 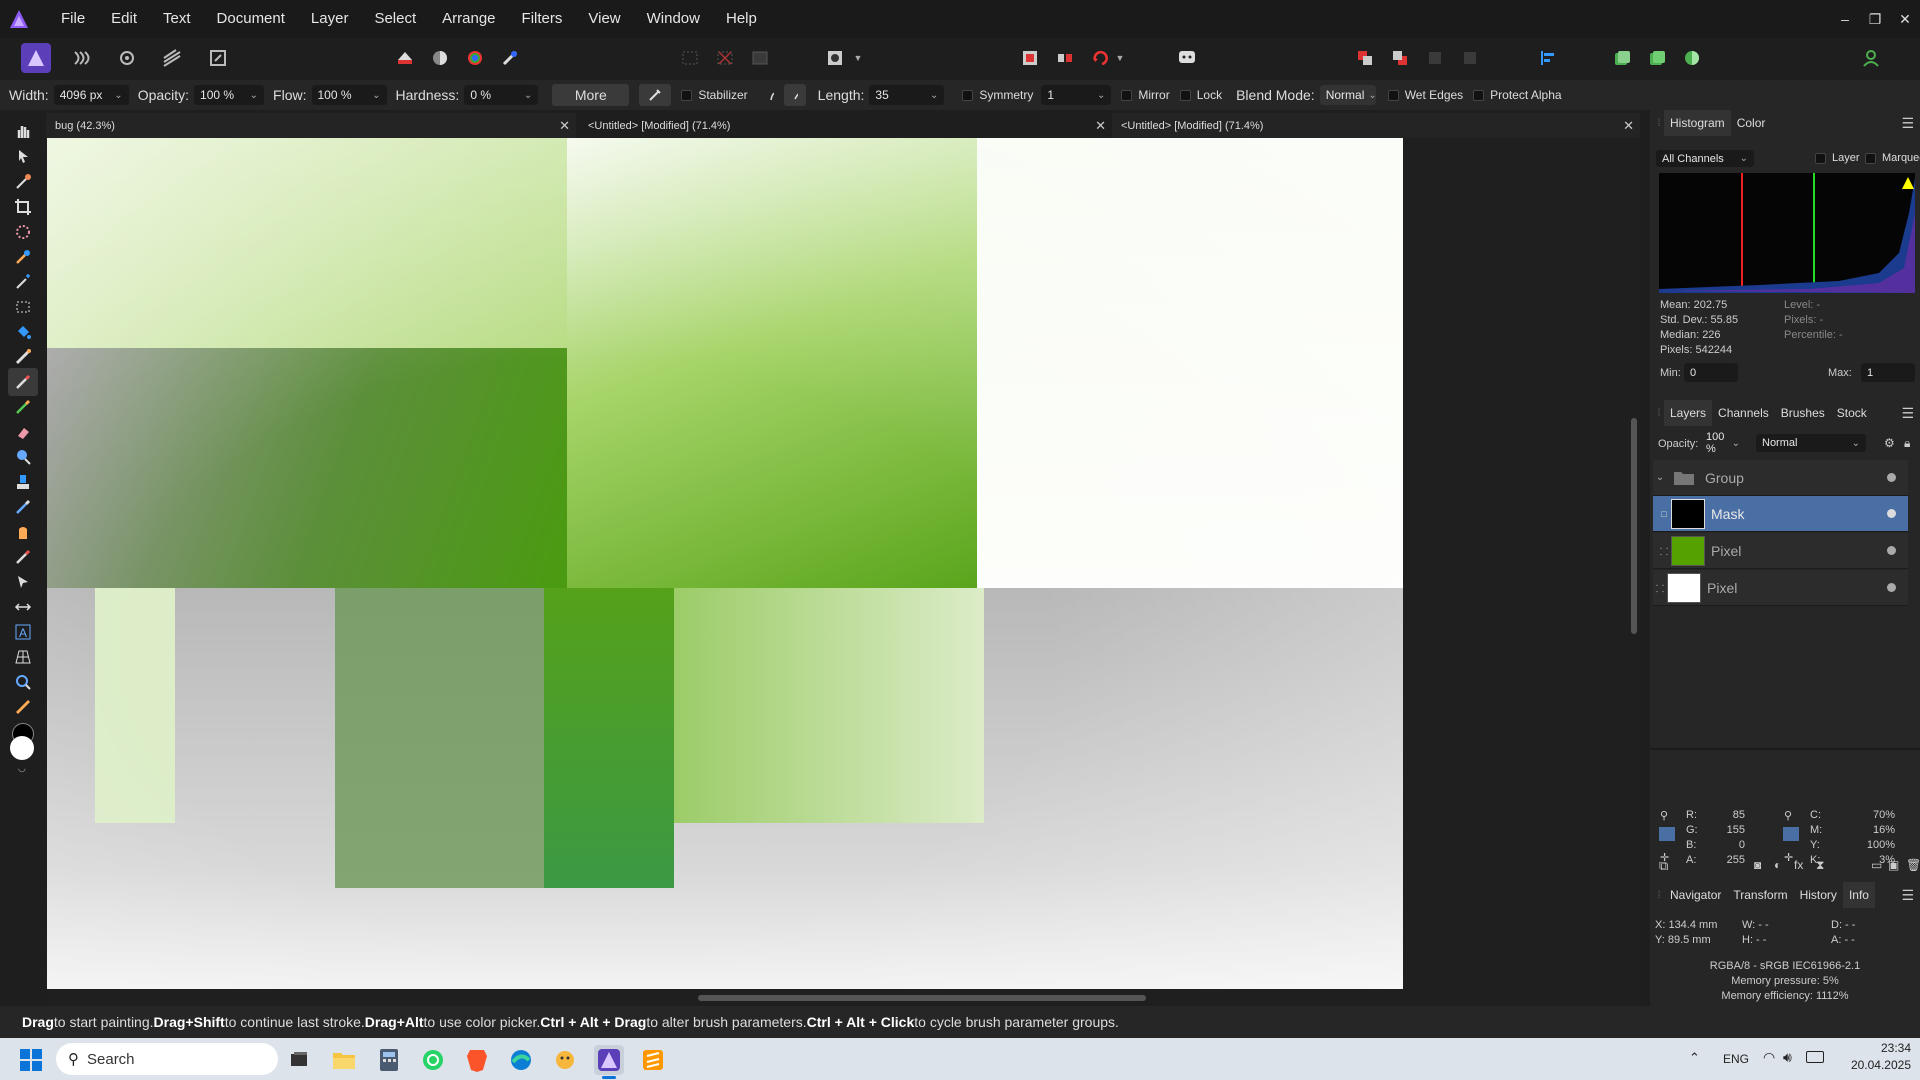 What do you see at coordinates (714, 95) in the screenshot?
I see `stabilizer-checkbox: Stabilizer` at bounding box center [714, 95].